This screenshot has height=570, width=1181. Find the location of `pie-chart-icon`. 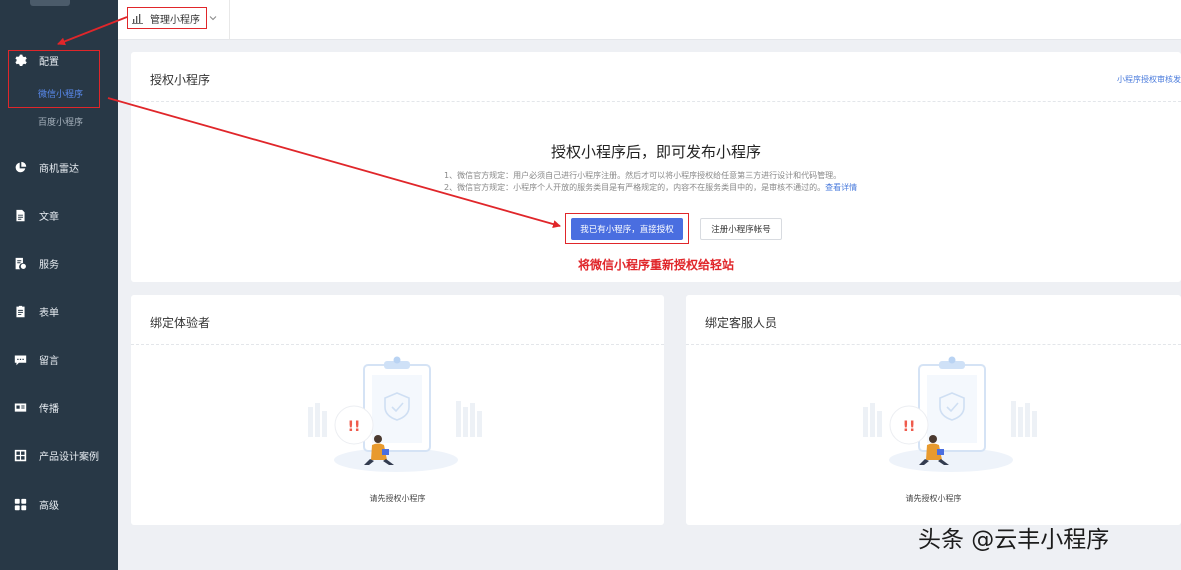

pie-chart-icon is located at coordinates (20, 167).